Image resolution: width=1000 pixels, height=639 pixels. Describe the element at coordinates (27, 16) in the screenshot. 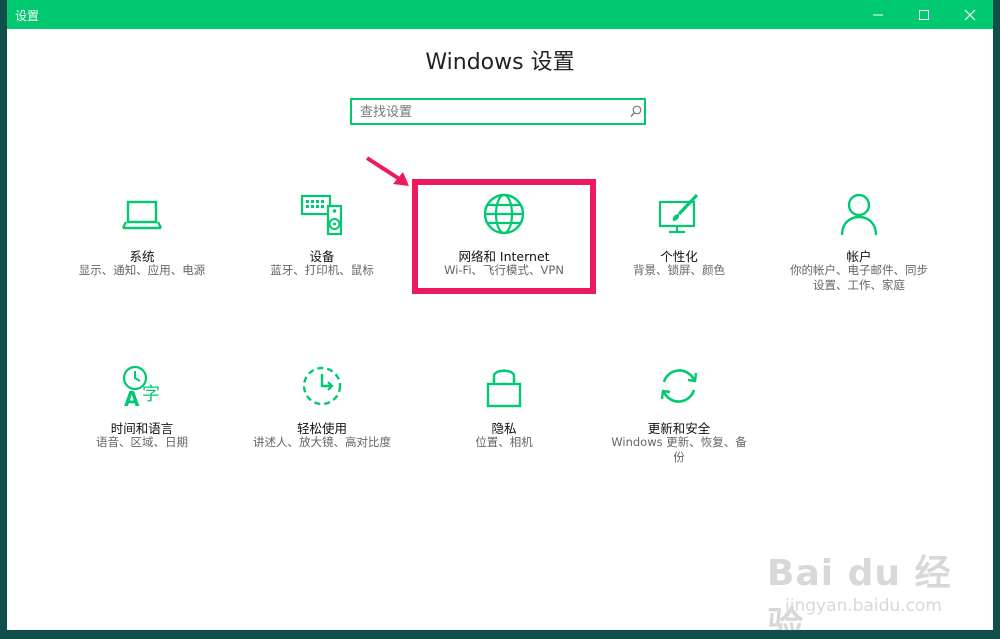

I see `window-title: 设置` at that location.